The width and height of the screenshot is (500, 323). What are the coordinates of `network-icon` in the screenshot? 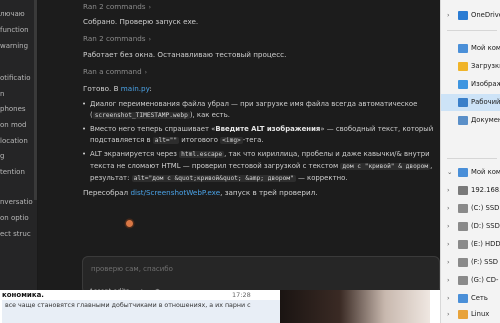 It's located at (463, 298).